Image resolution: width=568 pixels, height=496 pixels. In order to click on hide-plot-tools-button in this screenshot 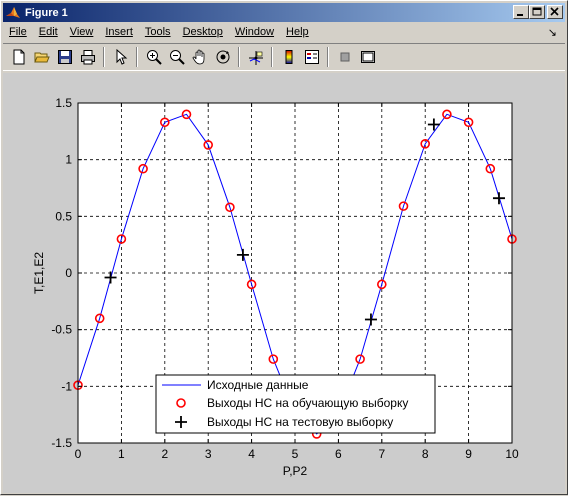, I will do `click(344, 57)`.